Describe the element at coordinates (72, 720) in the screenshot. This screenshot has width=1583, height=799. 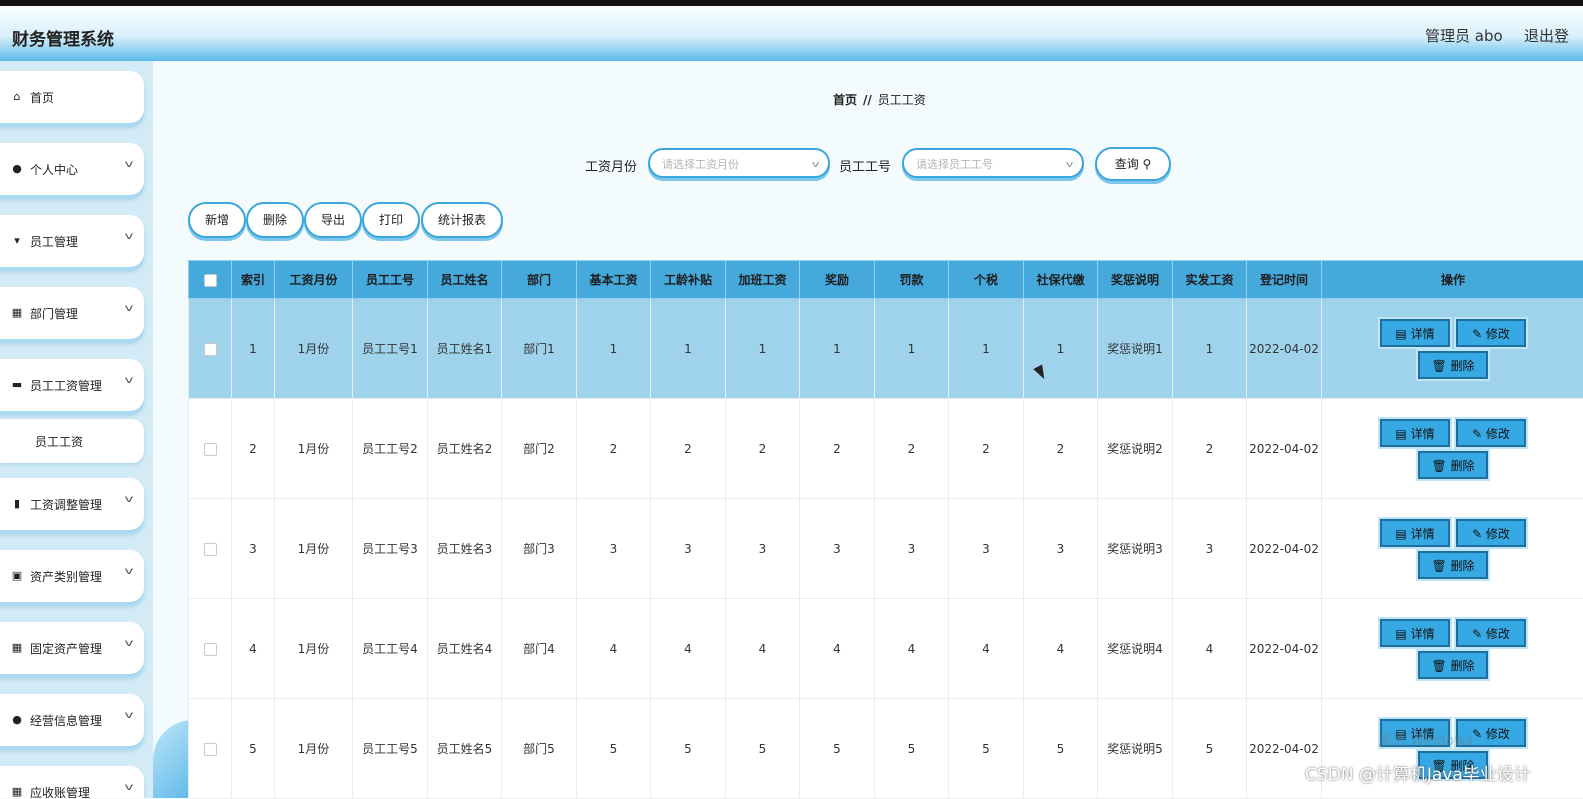
I see `sidebar-item: ●经营信息管理v` at that location.